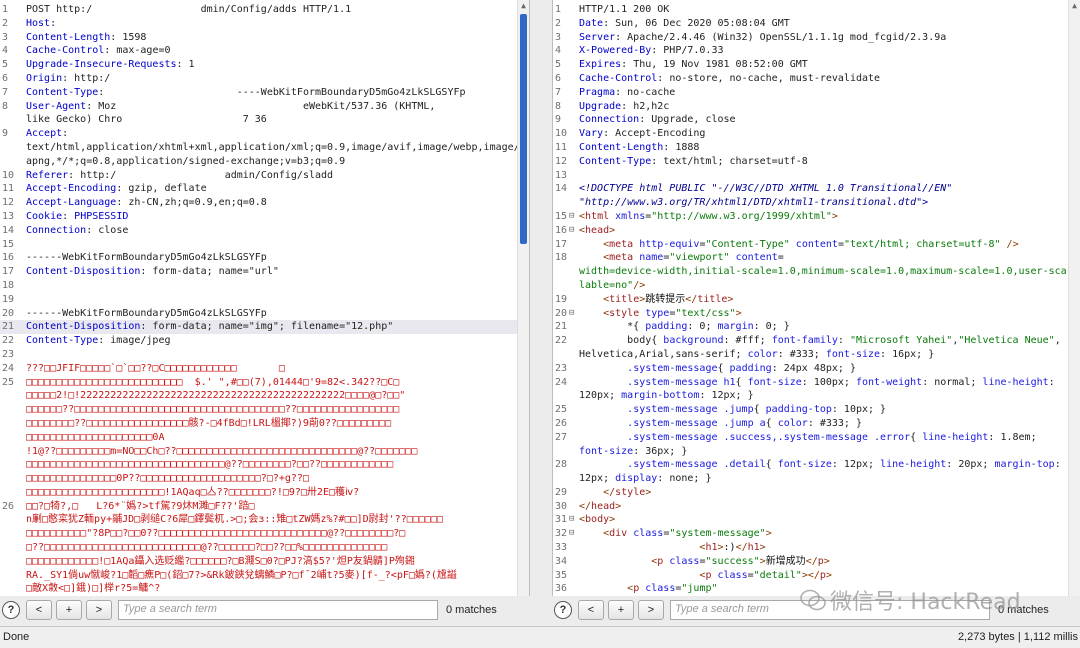  Describe the element at coordinates (810, 520) in the screenshot. I see `code-line: 31 ⊟ <body>` at that location.